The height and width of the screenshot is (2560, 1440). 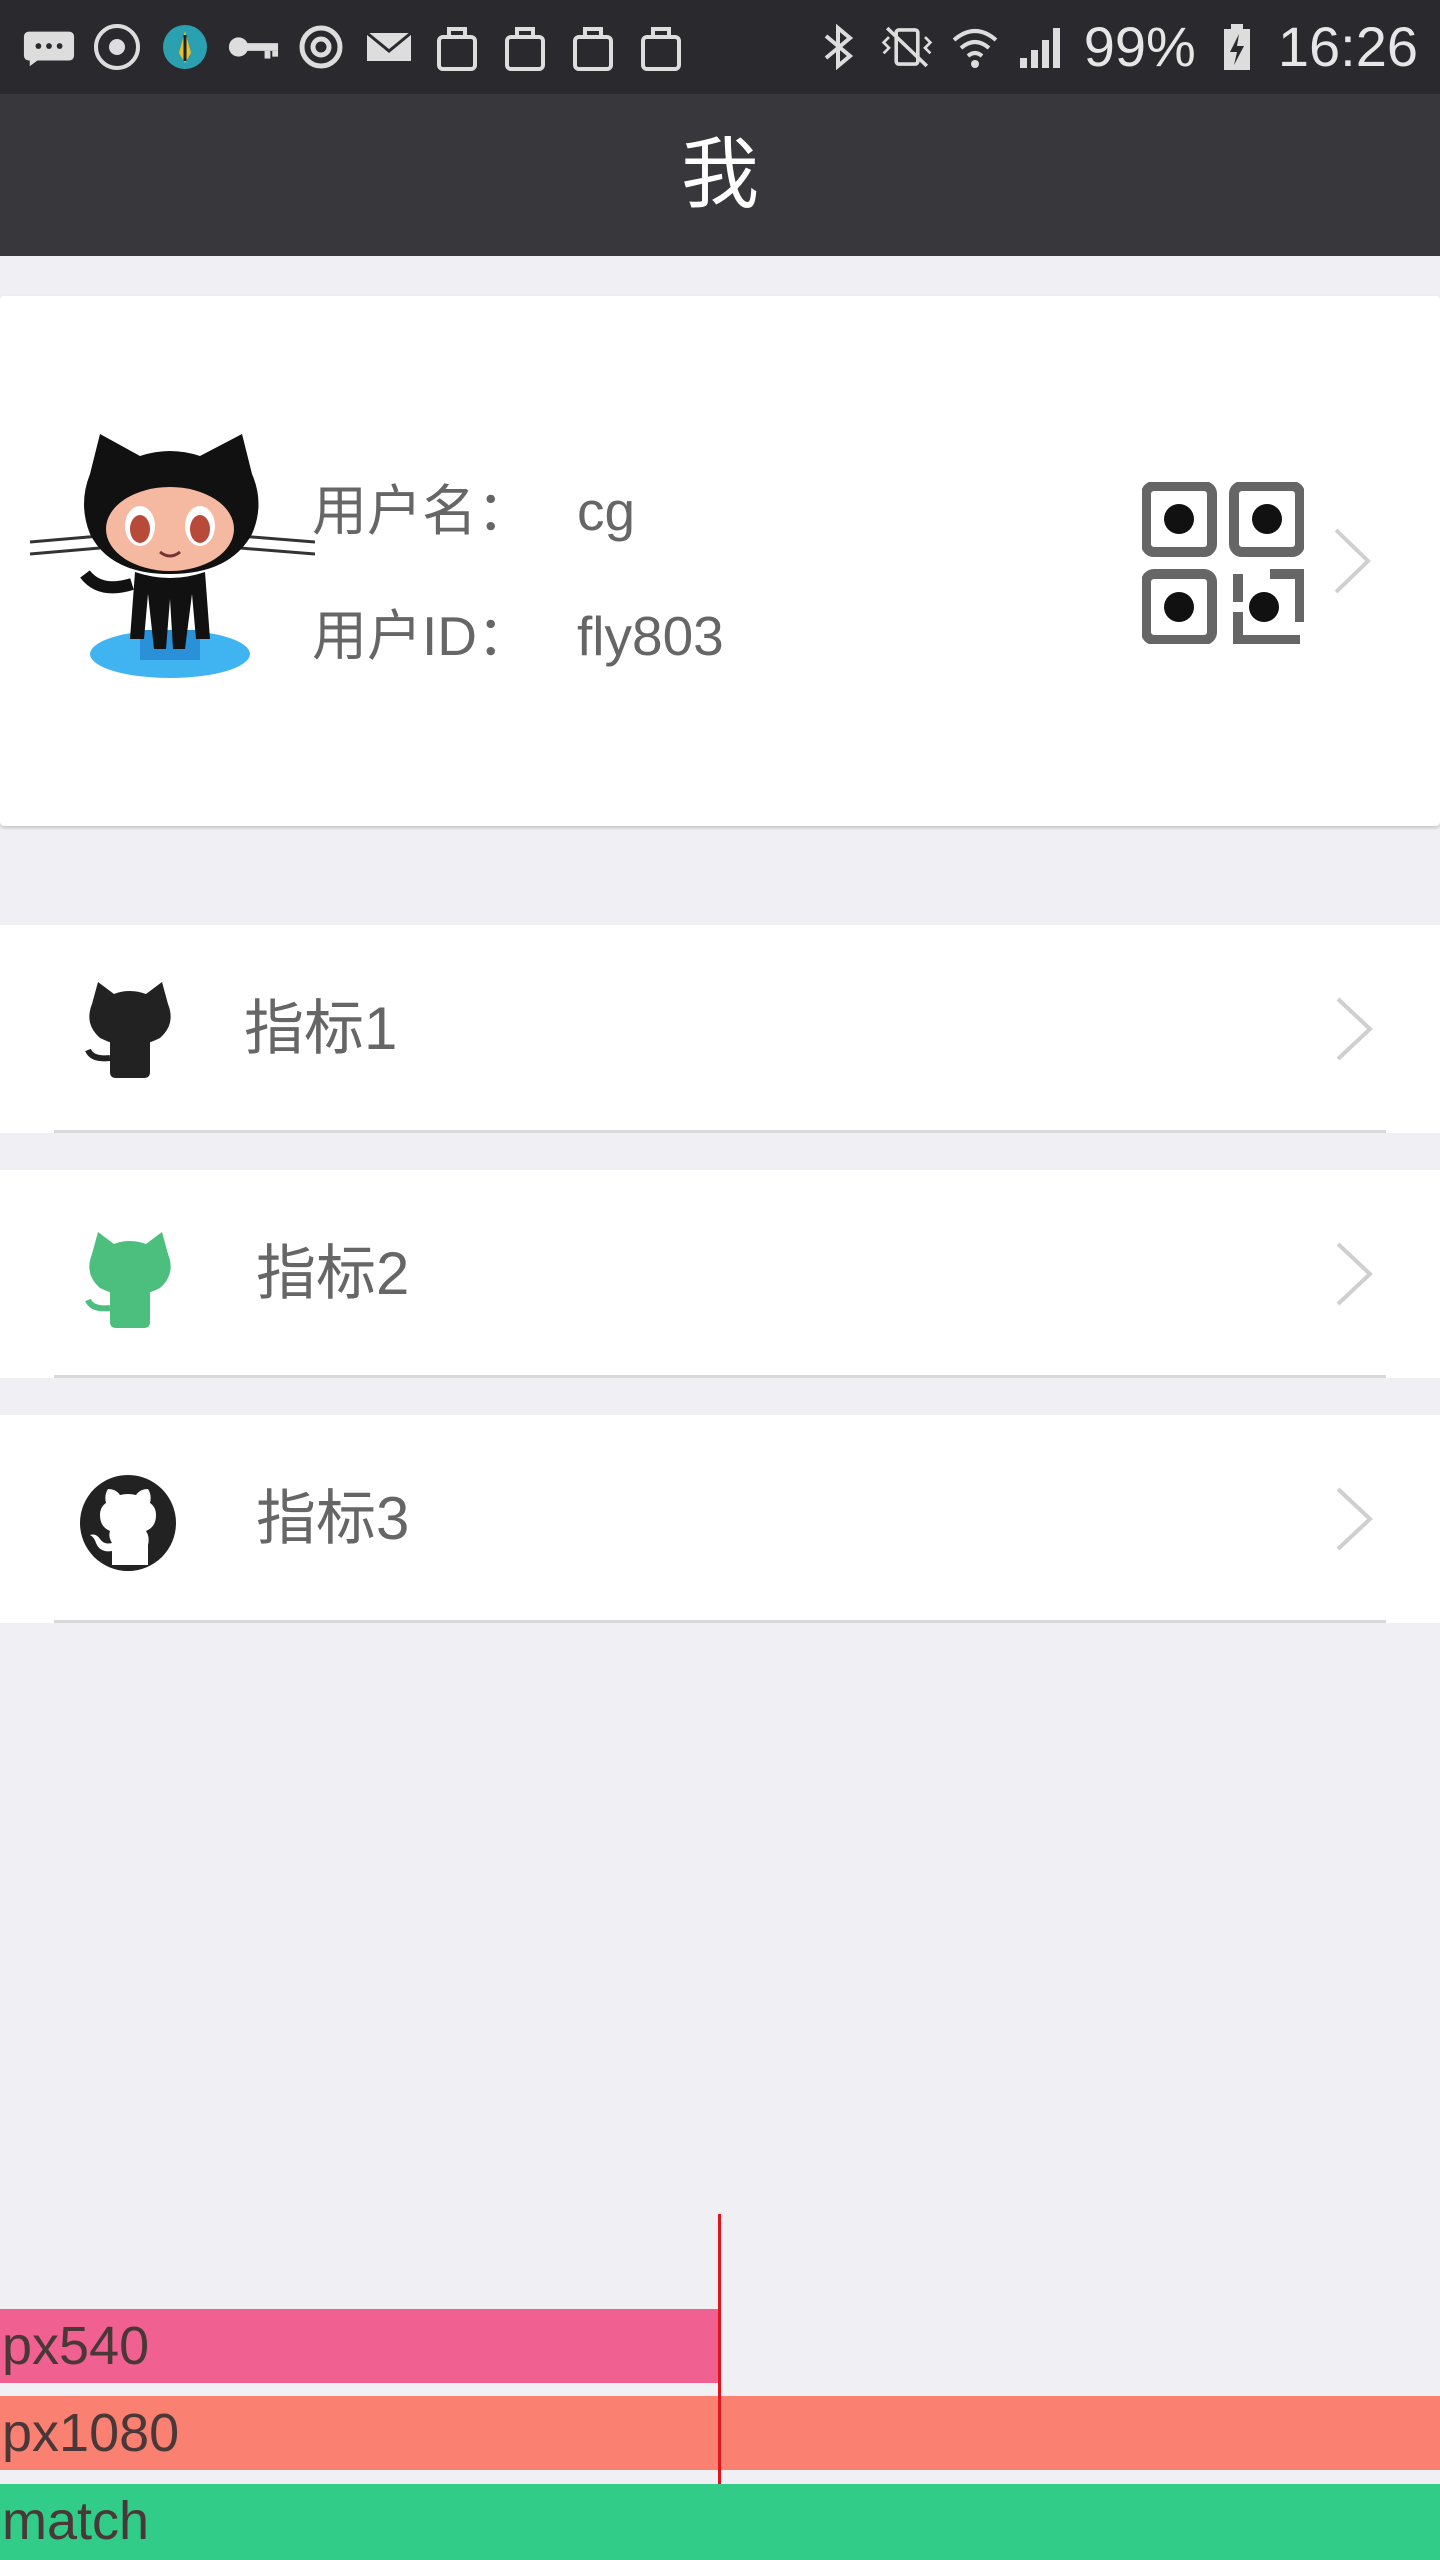 What do you see at coordinates (650, 636) in the screenshot?
I see `userid-value: fly803` at bounding box center [650, 636].